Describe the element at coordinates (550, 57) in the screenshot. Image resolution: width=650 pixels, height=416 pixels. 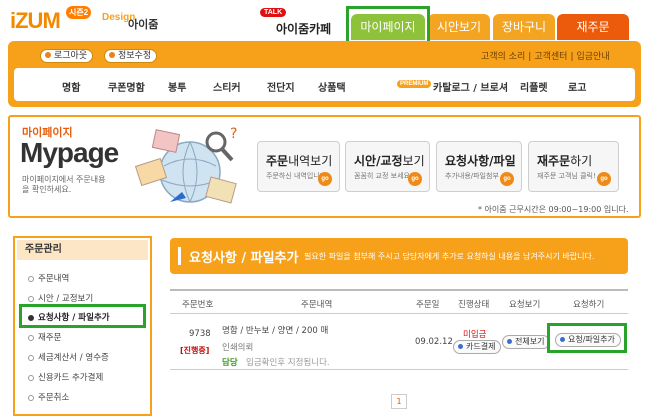
I see `link-customer-center: 고객센터` at that location.